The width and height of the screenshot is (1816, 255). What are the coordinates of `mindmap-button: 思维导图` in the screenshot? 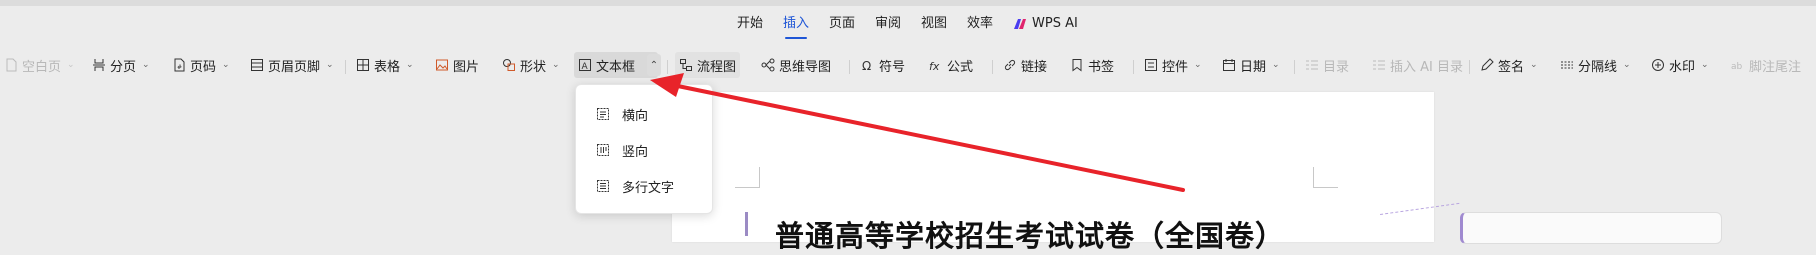 It's located at (796, 65).